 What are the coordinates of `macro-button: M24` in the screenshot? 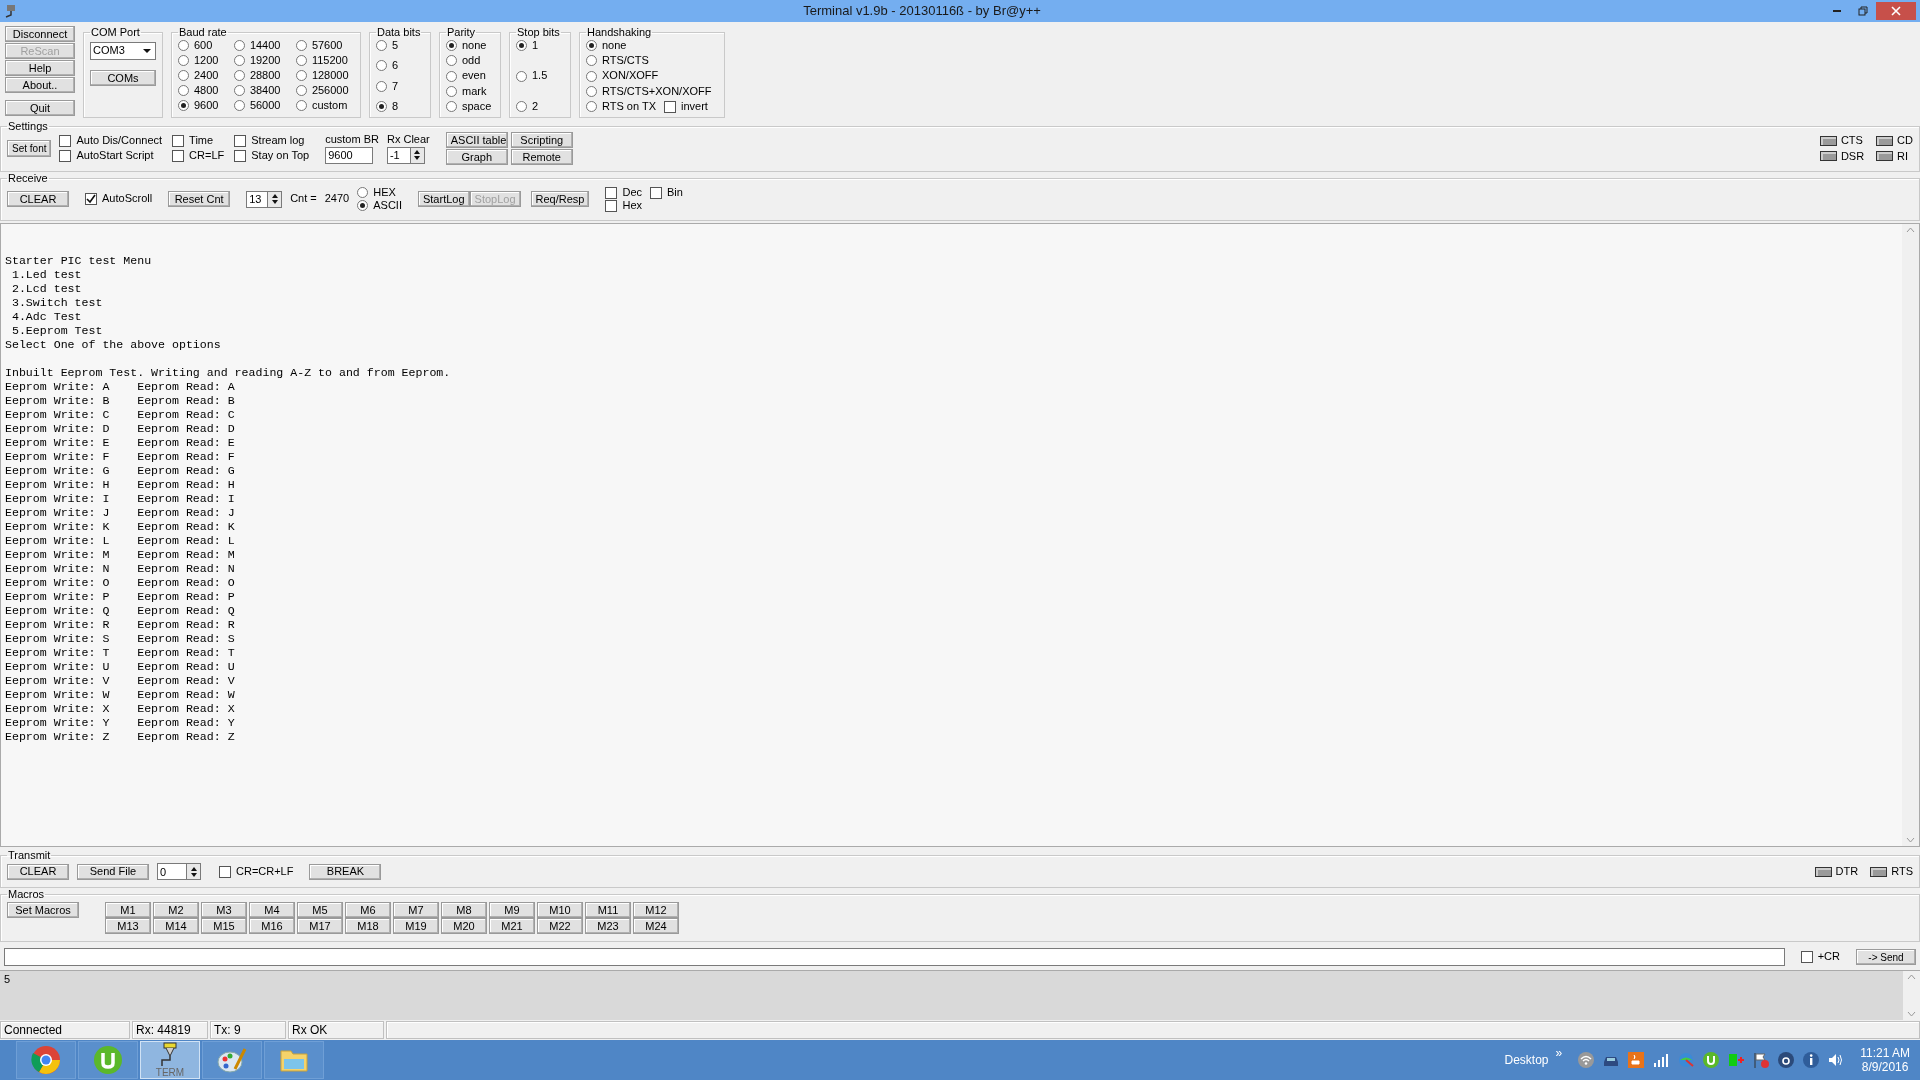 It's located at (656, 926).